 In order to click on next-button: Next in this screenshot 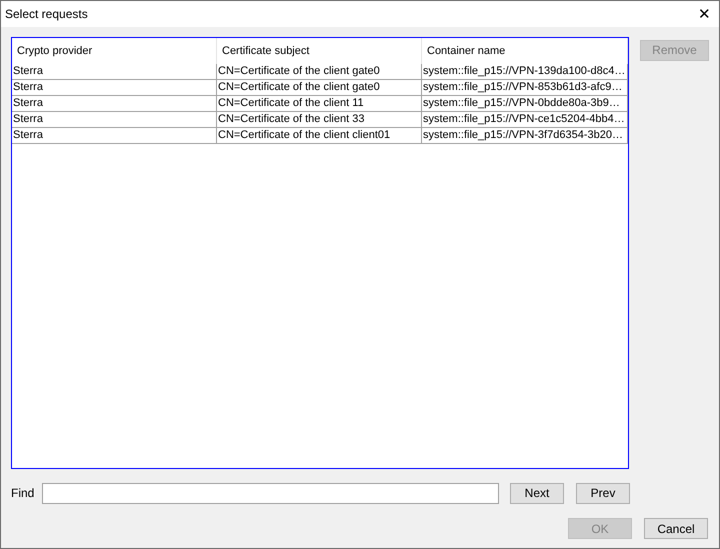, I will do `click(537, 493)`.